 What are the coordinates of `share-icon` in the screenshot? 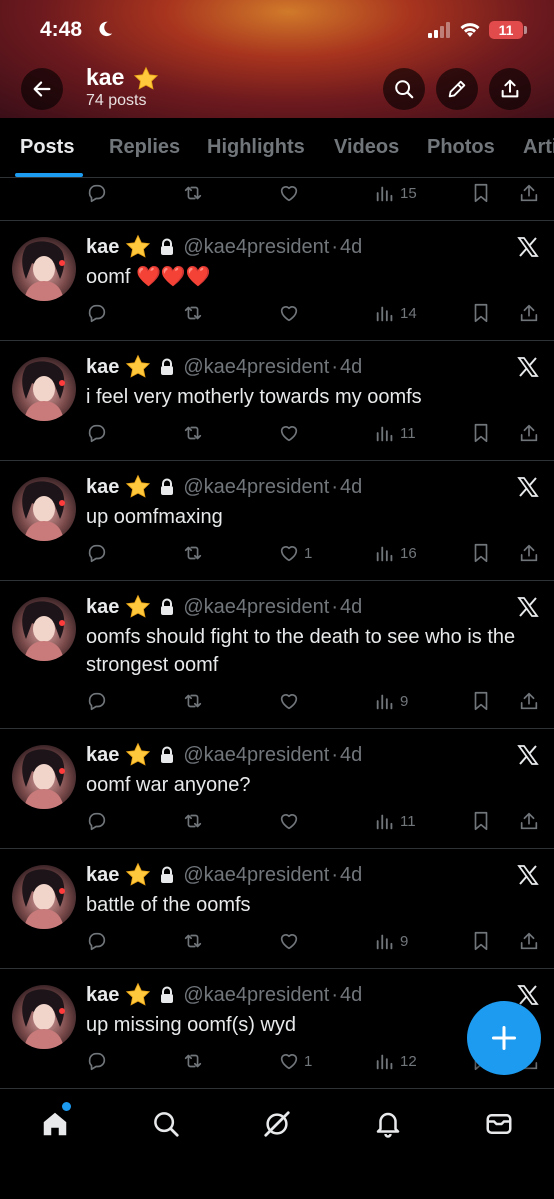 It's located at (529, 941).